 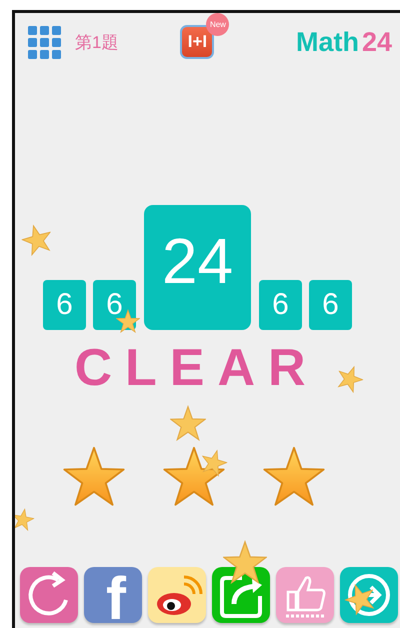 I want to click on facebook-button: f, so click(x=113, y=595).